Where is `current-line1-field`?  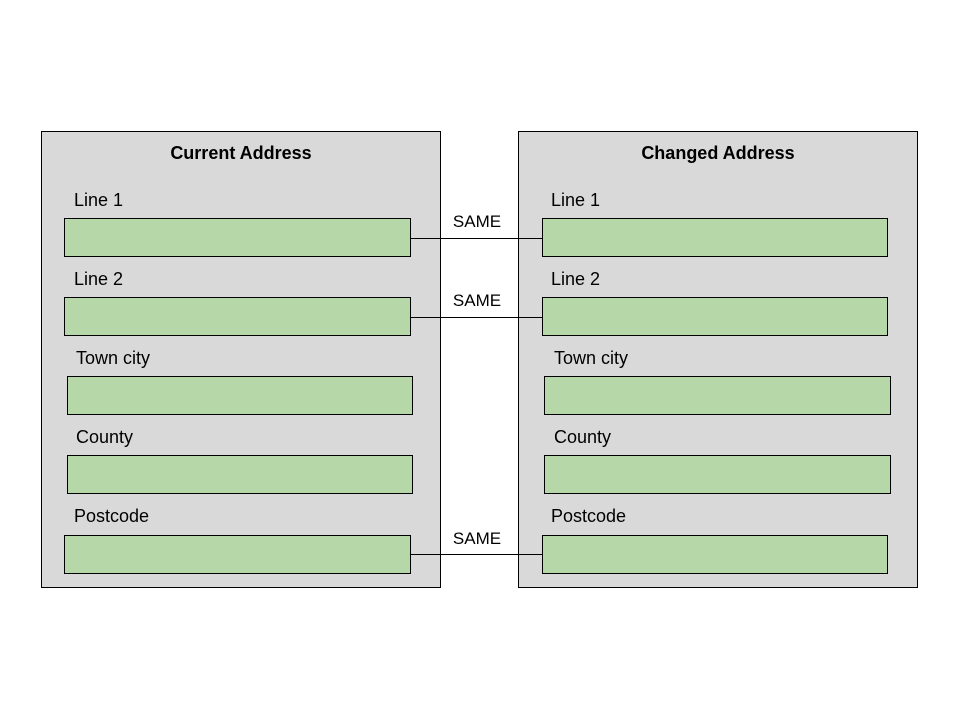 current-line1-field is located at coordinates (237, 237).